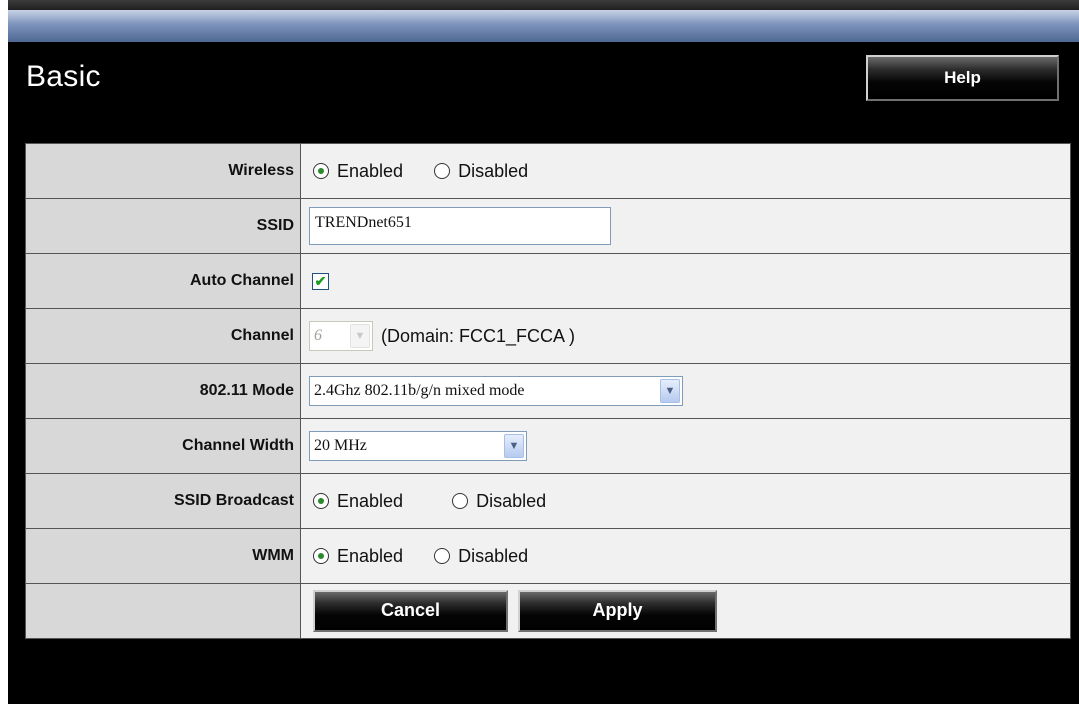  What do you see at coordinates (460, 226) in the screenshot?
I see `ssid-input: TRENDnet651` at bounding box center [460, 226].